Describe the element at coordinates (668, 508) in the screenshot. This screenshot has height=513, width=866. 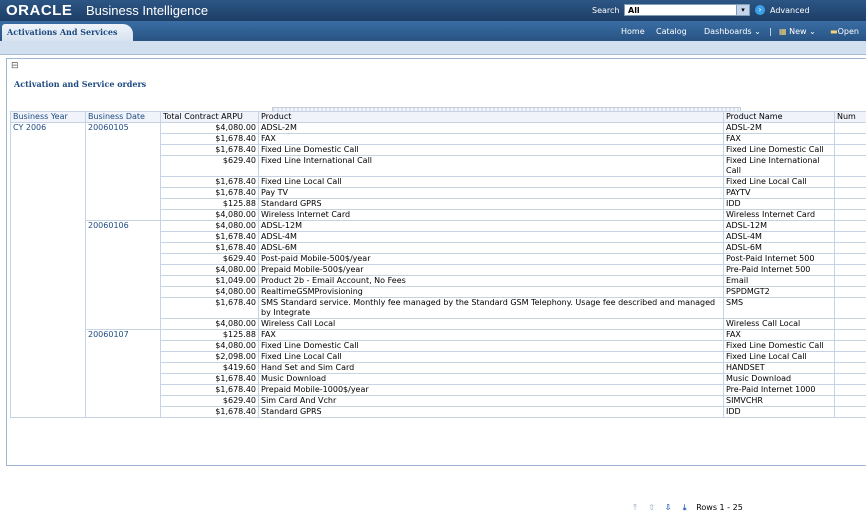
I see `next-page-icon: ⇩` at that location.